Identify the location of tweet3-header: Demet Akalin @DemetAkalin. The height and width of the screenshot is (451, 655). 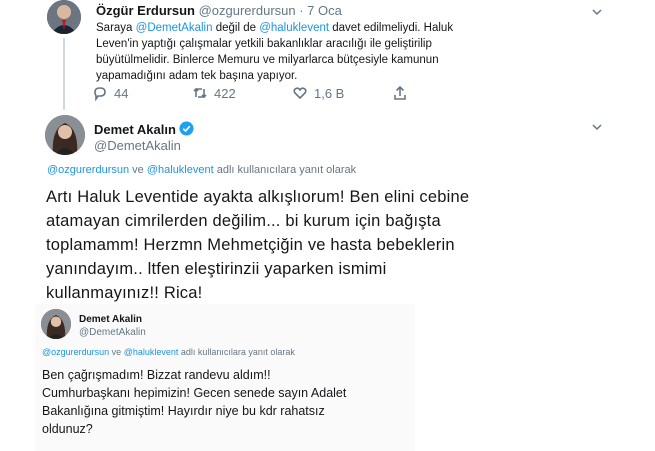
(112, 326).